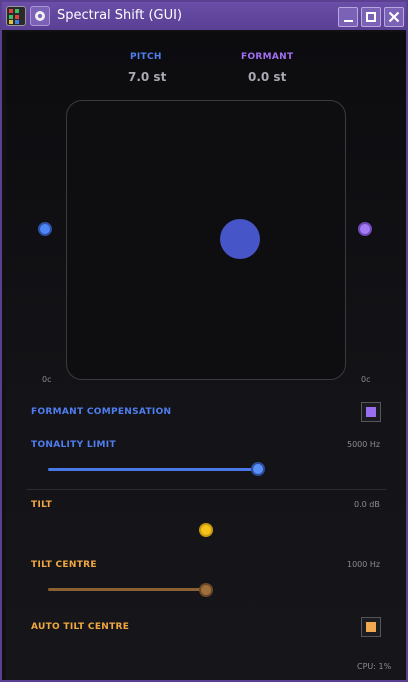 The height and width of the screenshot is (682, 408). What do you see at coordinates (367, 504) in the screenshot?
I see `tilt-value: 0.0 dB` at bounding box center [367, 504].